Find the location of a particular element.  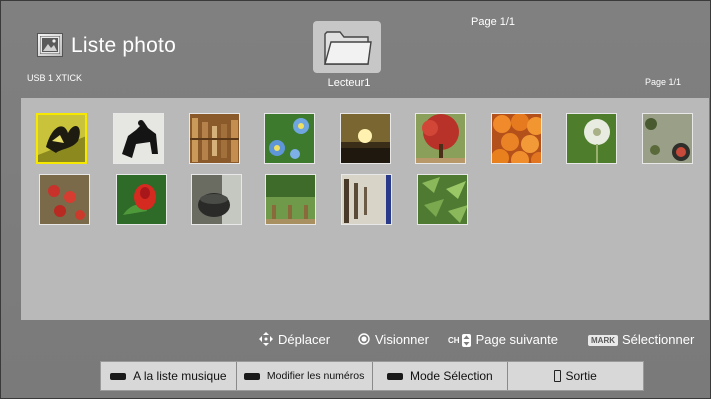

arrows-icon is located at coordinates (266, 340).